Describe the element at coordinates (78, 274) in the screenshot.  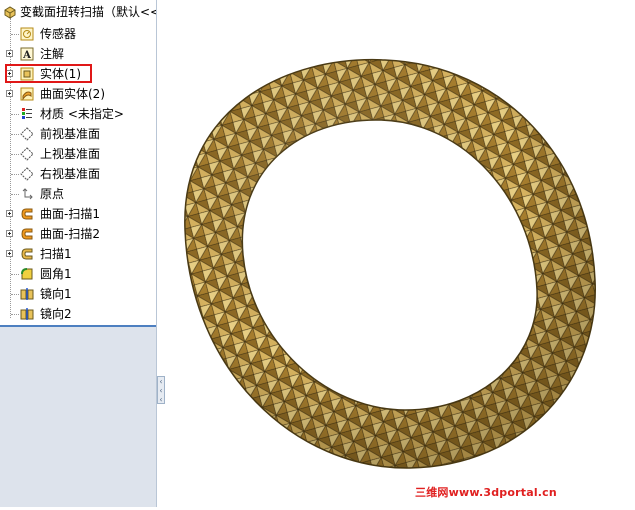
I see `tree-item-fillet1: 圆角1` at that location.